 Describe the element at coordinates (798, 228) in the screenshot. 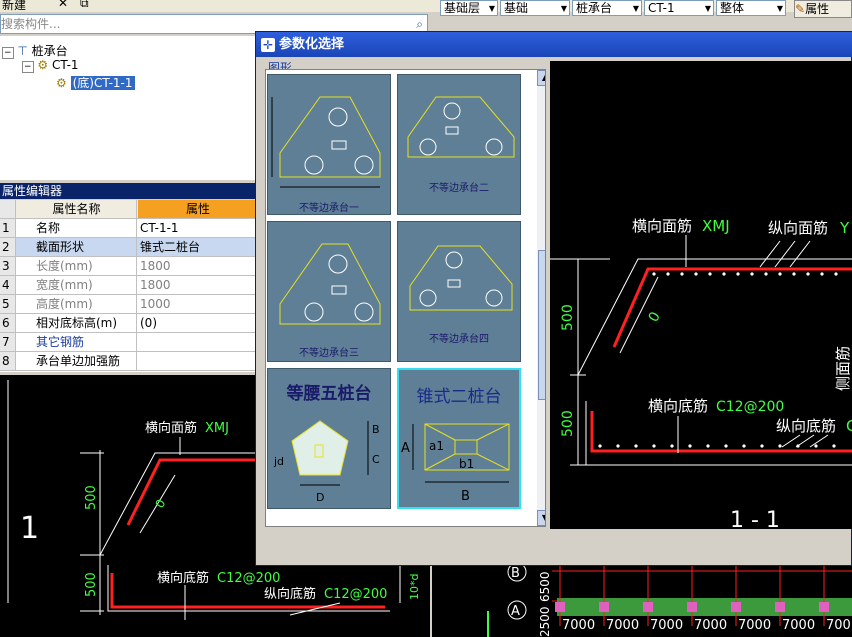

I see `preview-side-label: 纵向面筋` at that location.